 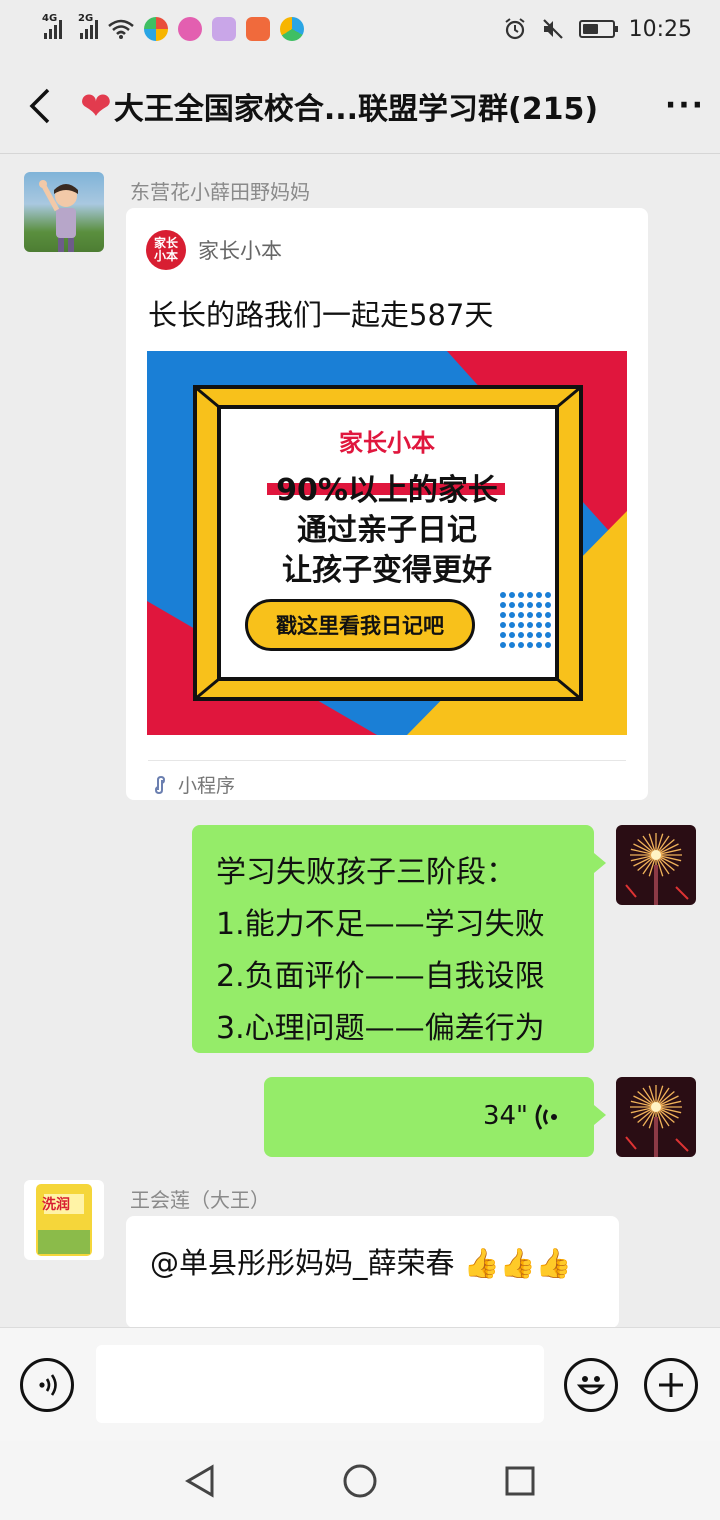 What do you see at coordinates (156, 29) in the screenshot?
I see `weibo-icon` at bounding box center [156, 29].